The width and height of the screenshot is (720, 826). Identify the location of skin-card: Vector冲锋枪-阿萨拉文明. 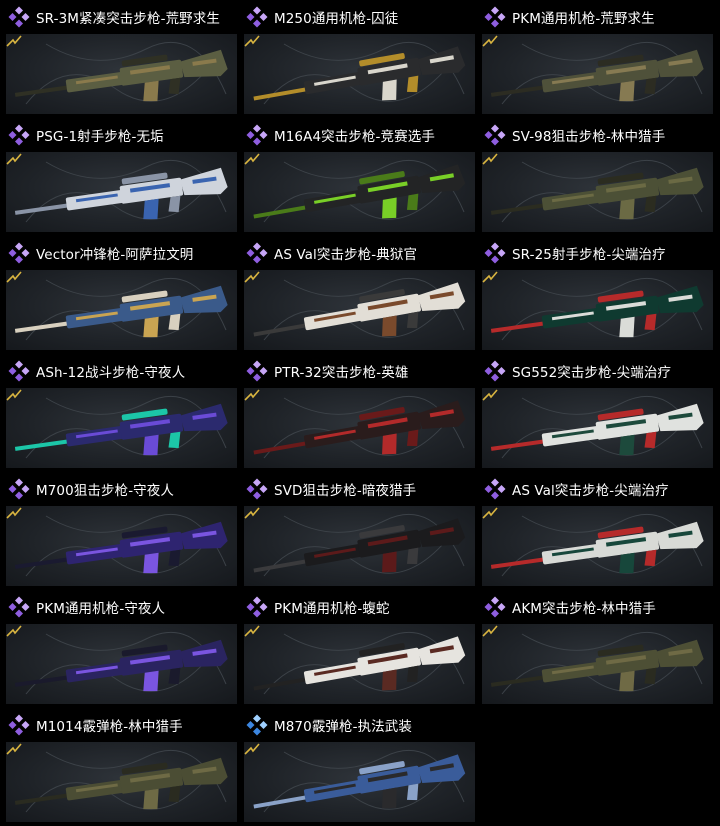
(118, 294).